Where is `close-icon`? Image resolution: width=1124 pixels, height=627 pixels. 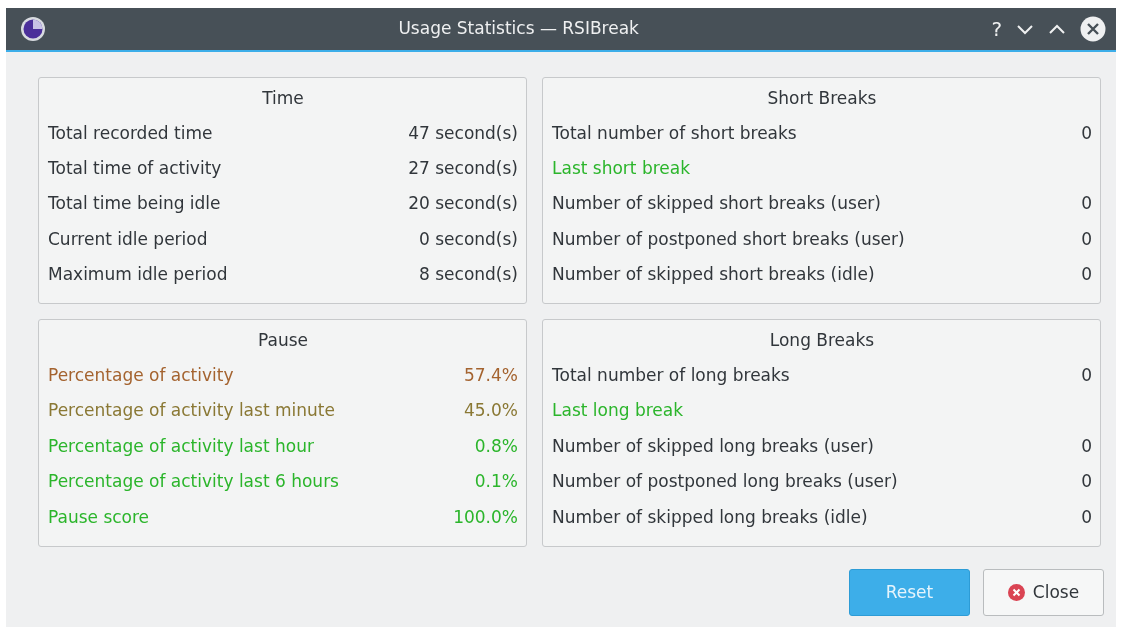
close-icon is located at coordinates (1016, 592).